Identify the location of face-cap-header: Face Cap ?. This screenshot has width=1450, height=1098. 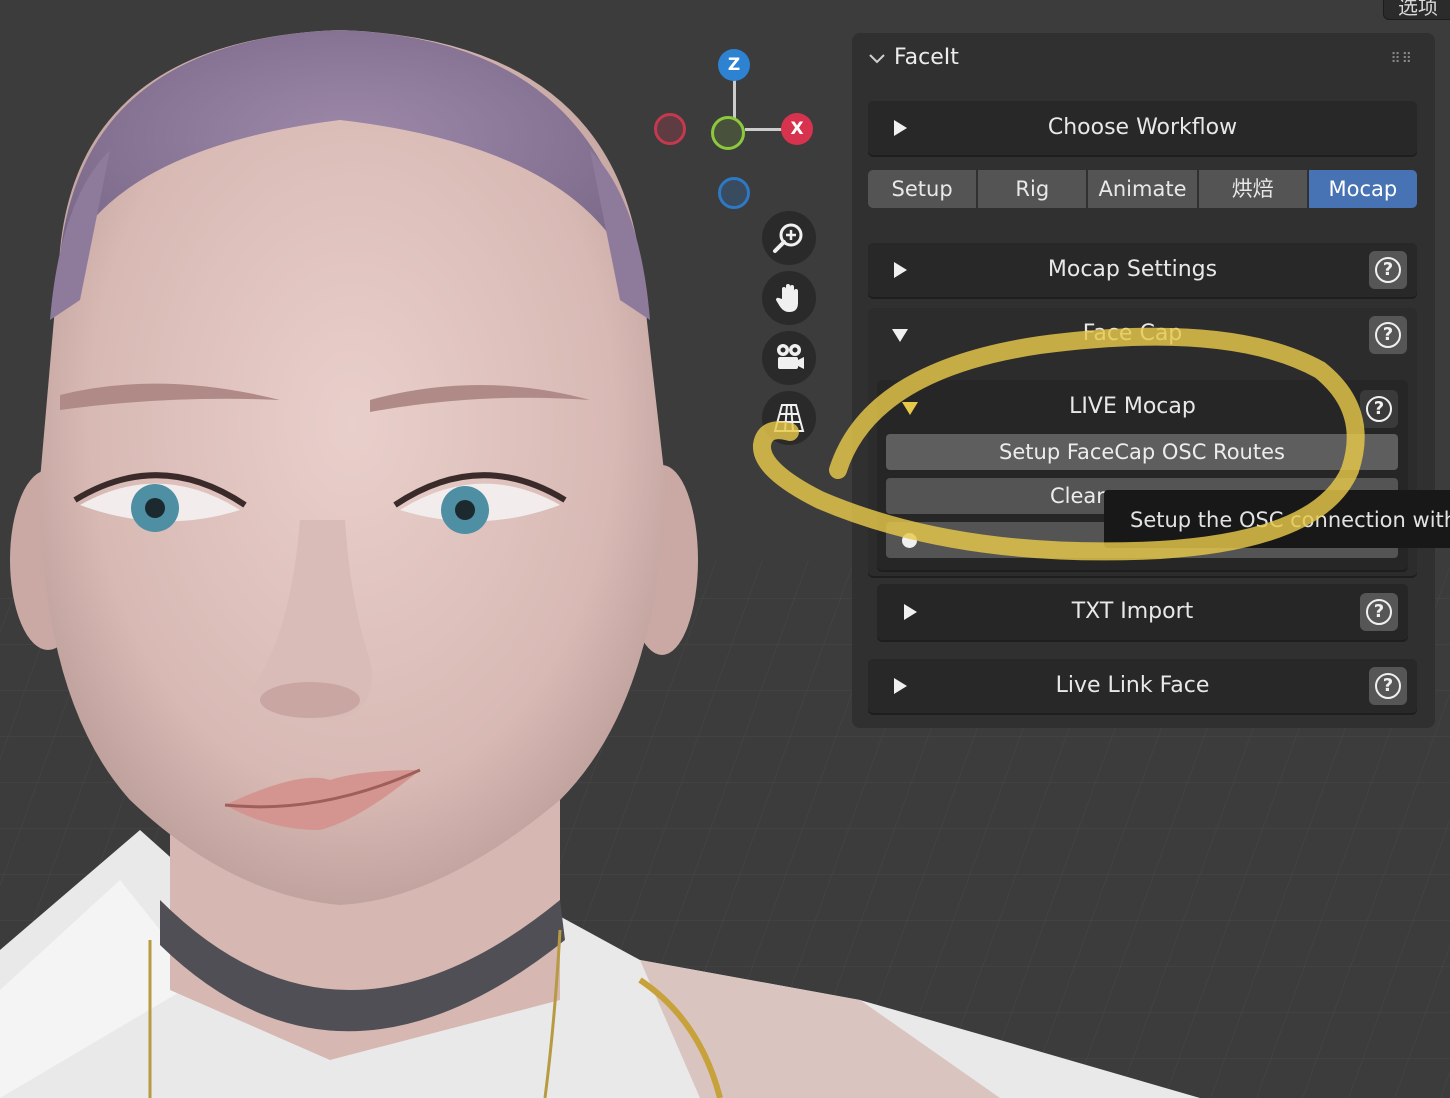
(1142, 335).